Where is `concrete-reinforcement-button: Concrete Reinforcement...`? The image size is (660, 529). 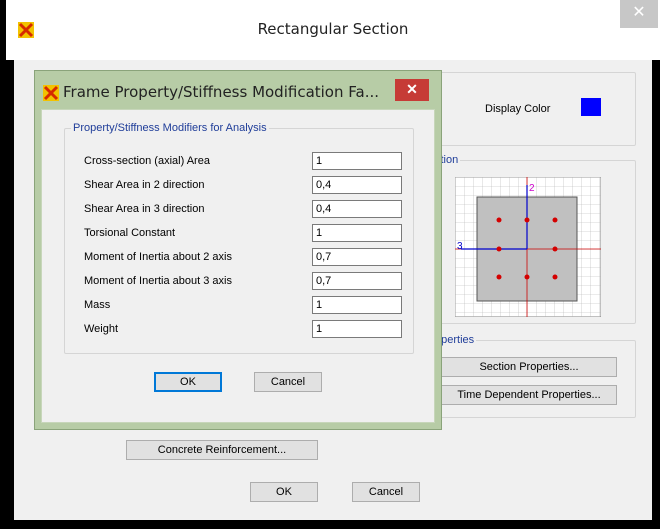
concrete-reinforcement-button: Concrete Reinforcement... is located at coordinates (222, 450).